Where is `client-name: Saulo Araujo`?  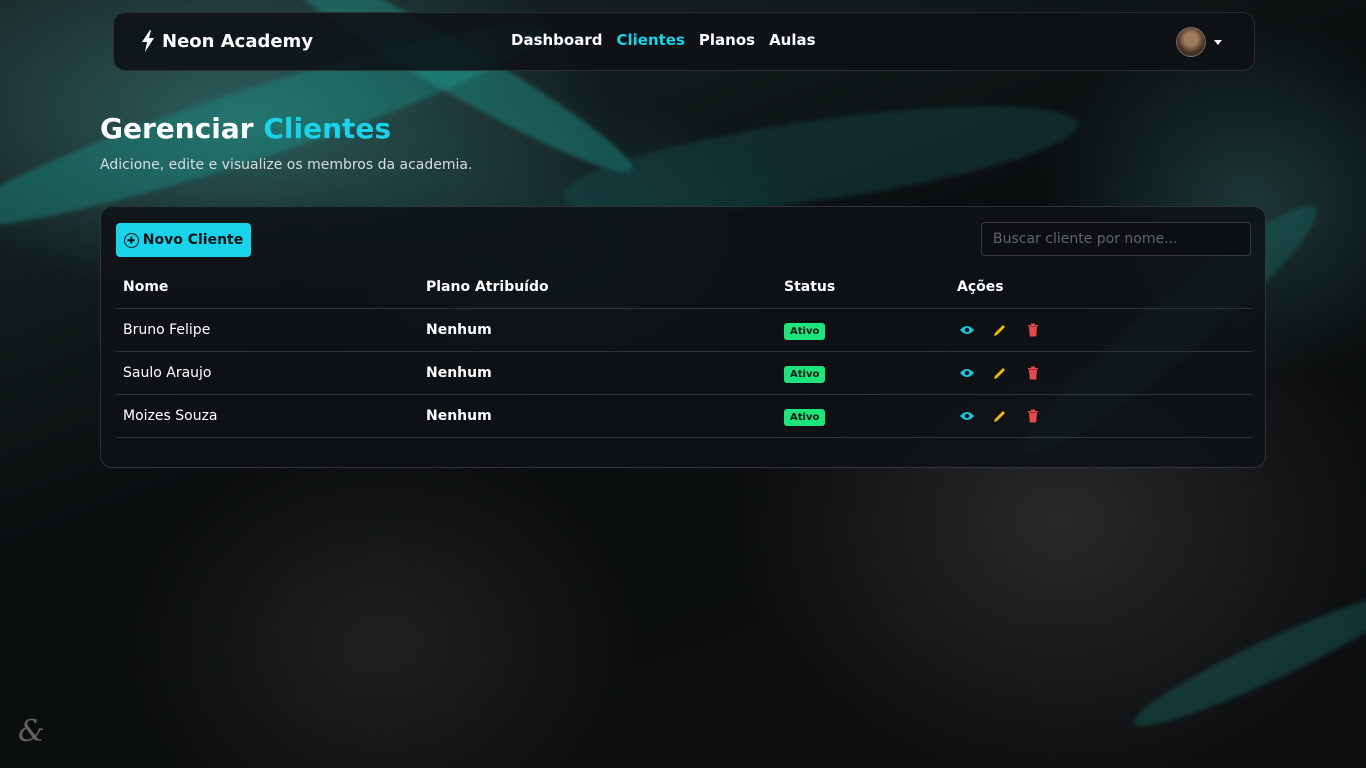
client-name: Saulo Araujo is located at coordinates (267, 373).